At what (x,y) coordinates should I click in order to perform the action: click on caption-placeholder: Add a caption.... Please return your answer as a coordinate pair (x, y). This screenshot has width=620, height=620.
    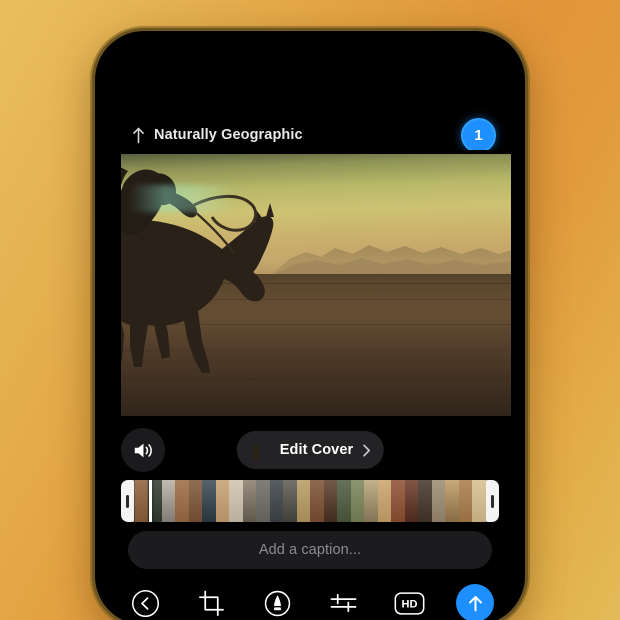
    Looking at the image, I should click on (310, 550).